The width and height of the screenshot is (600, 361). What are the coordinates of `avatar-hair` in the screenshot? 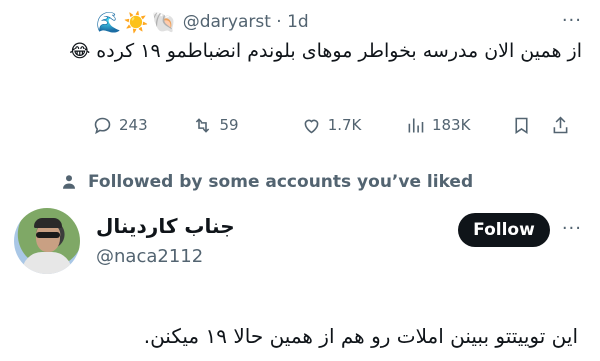 It's located at (48, 223).